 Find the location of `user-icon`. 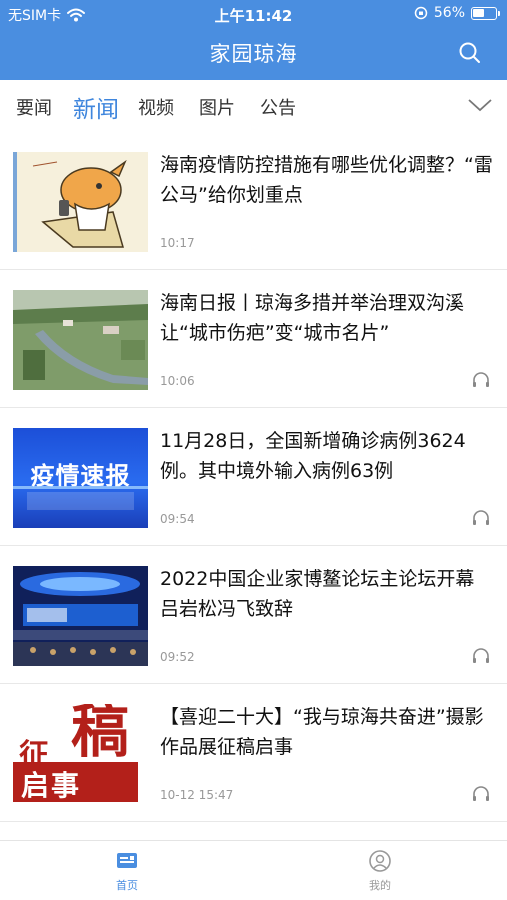

user-icon is located at coordinates (380, 861).